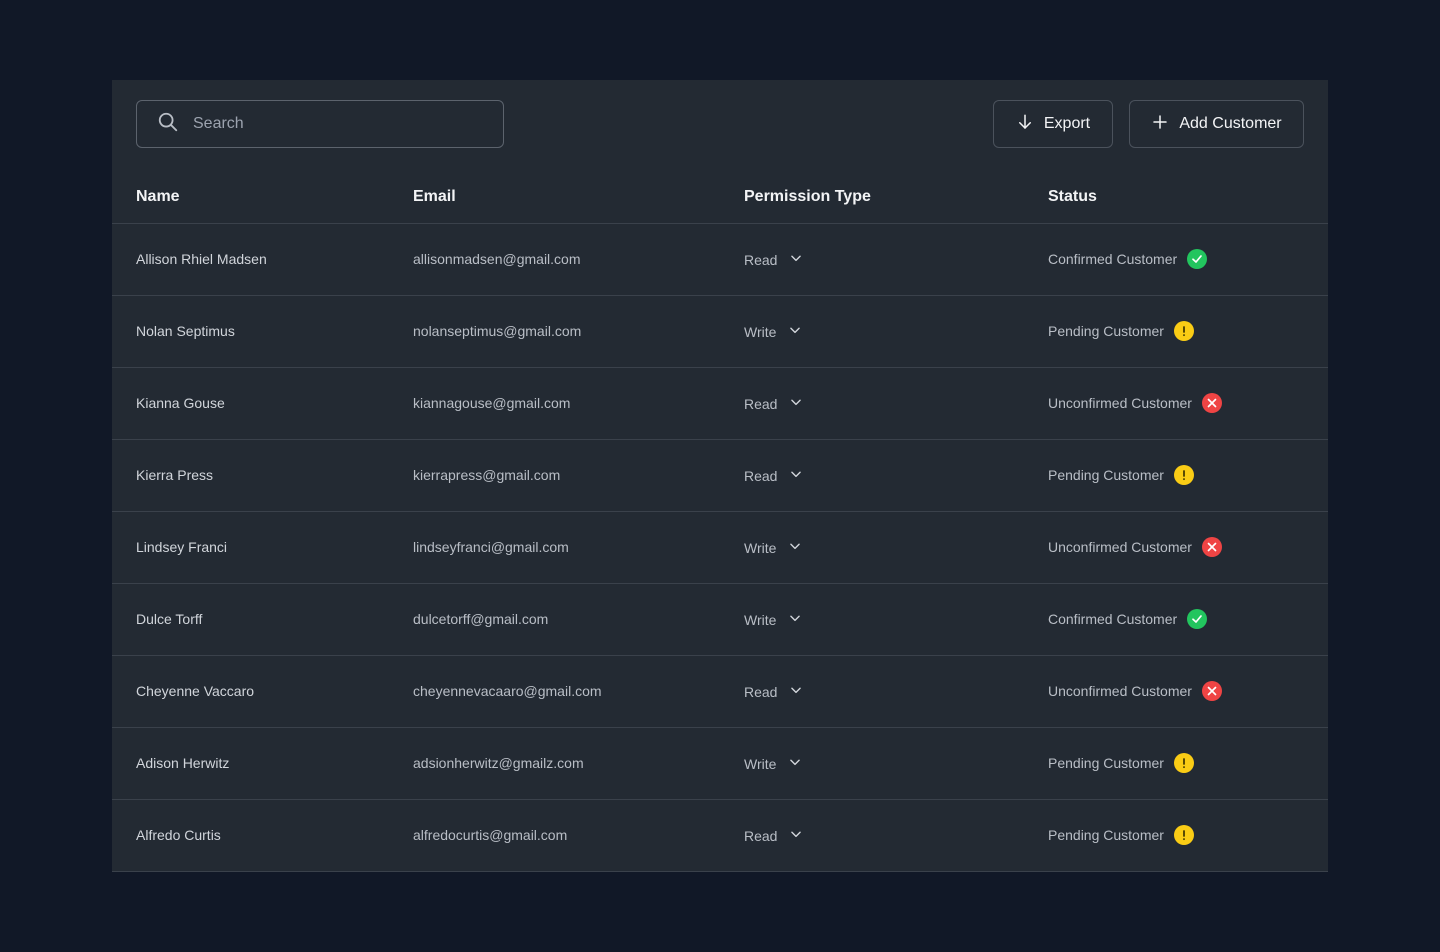 This screenshot has height=952, width=1440. What do you see at coordinates (434, 197) in the screenshot?
I see `column-header-email: Email` at bounding box center [434, 197].